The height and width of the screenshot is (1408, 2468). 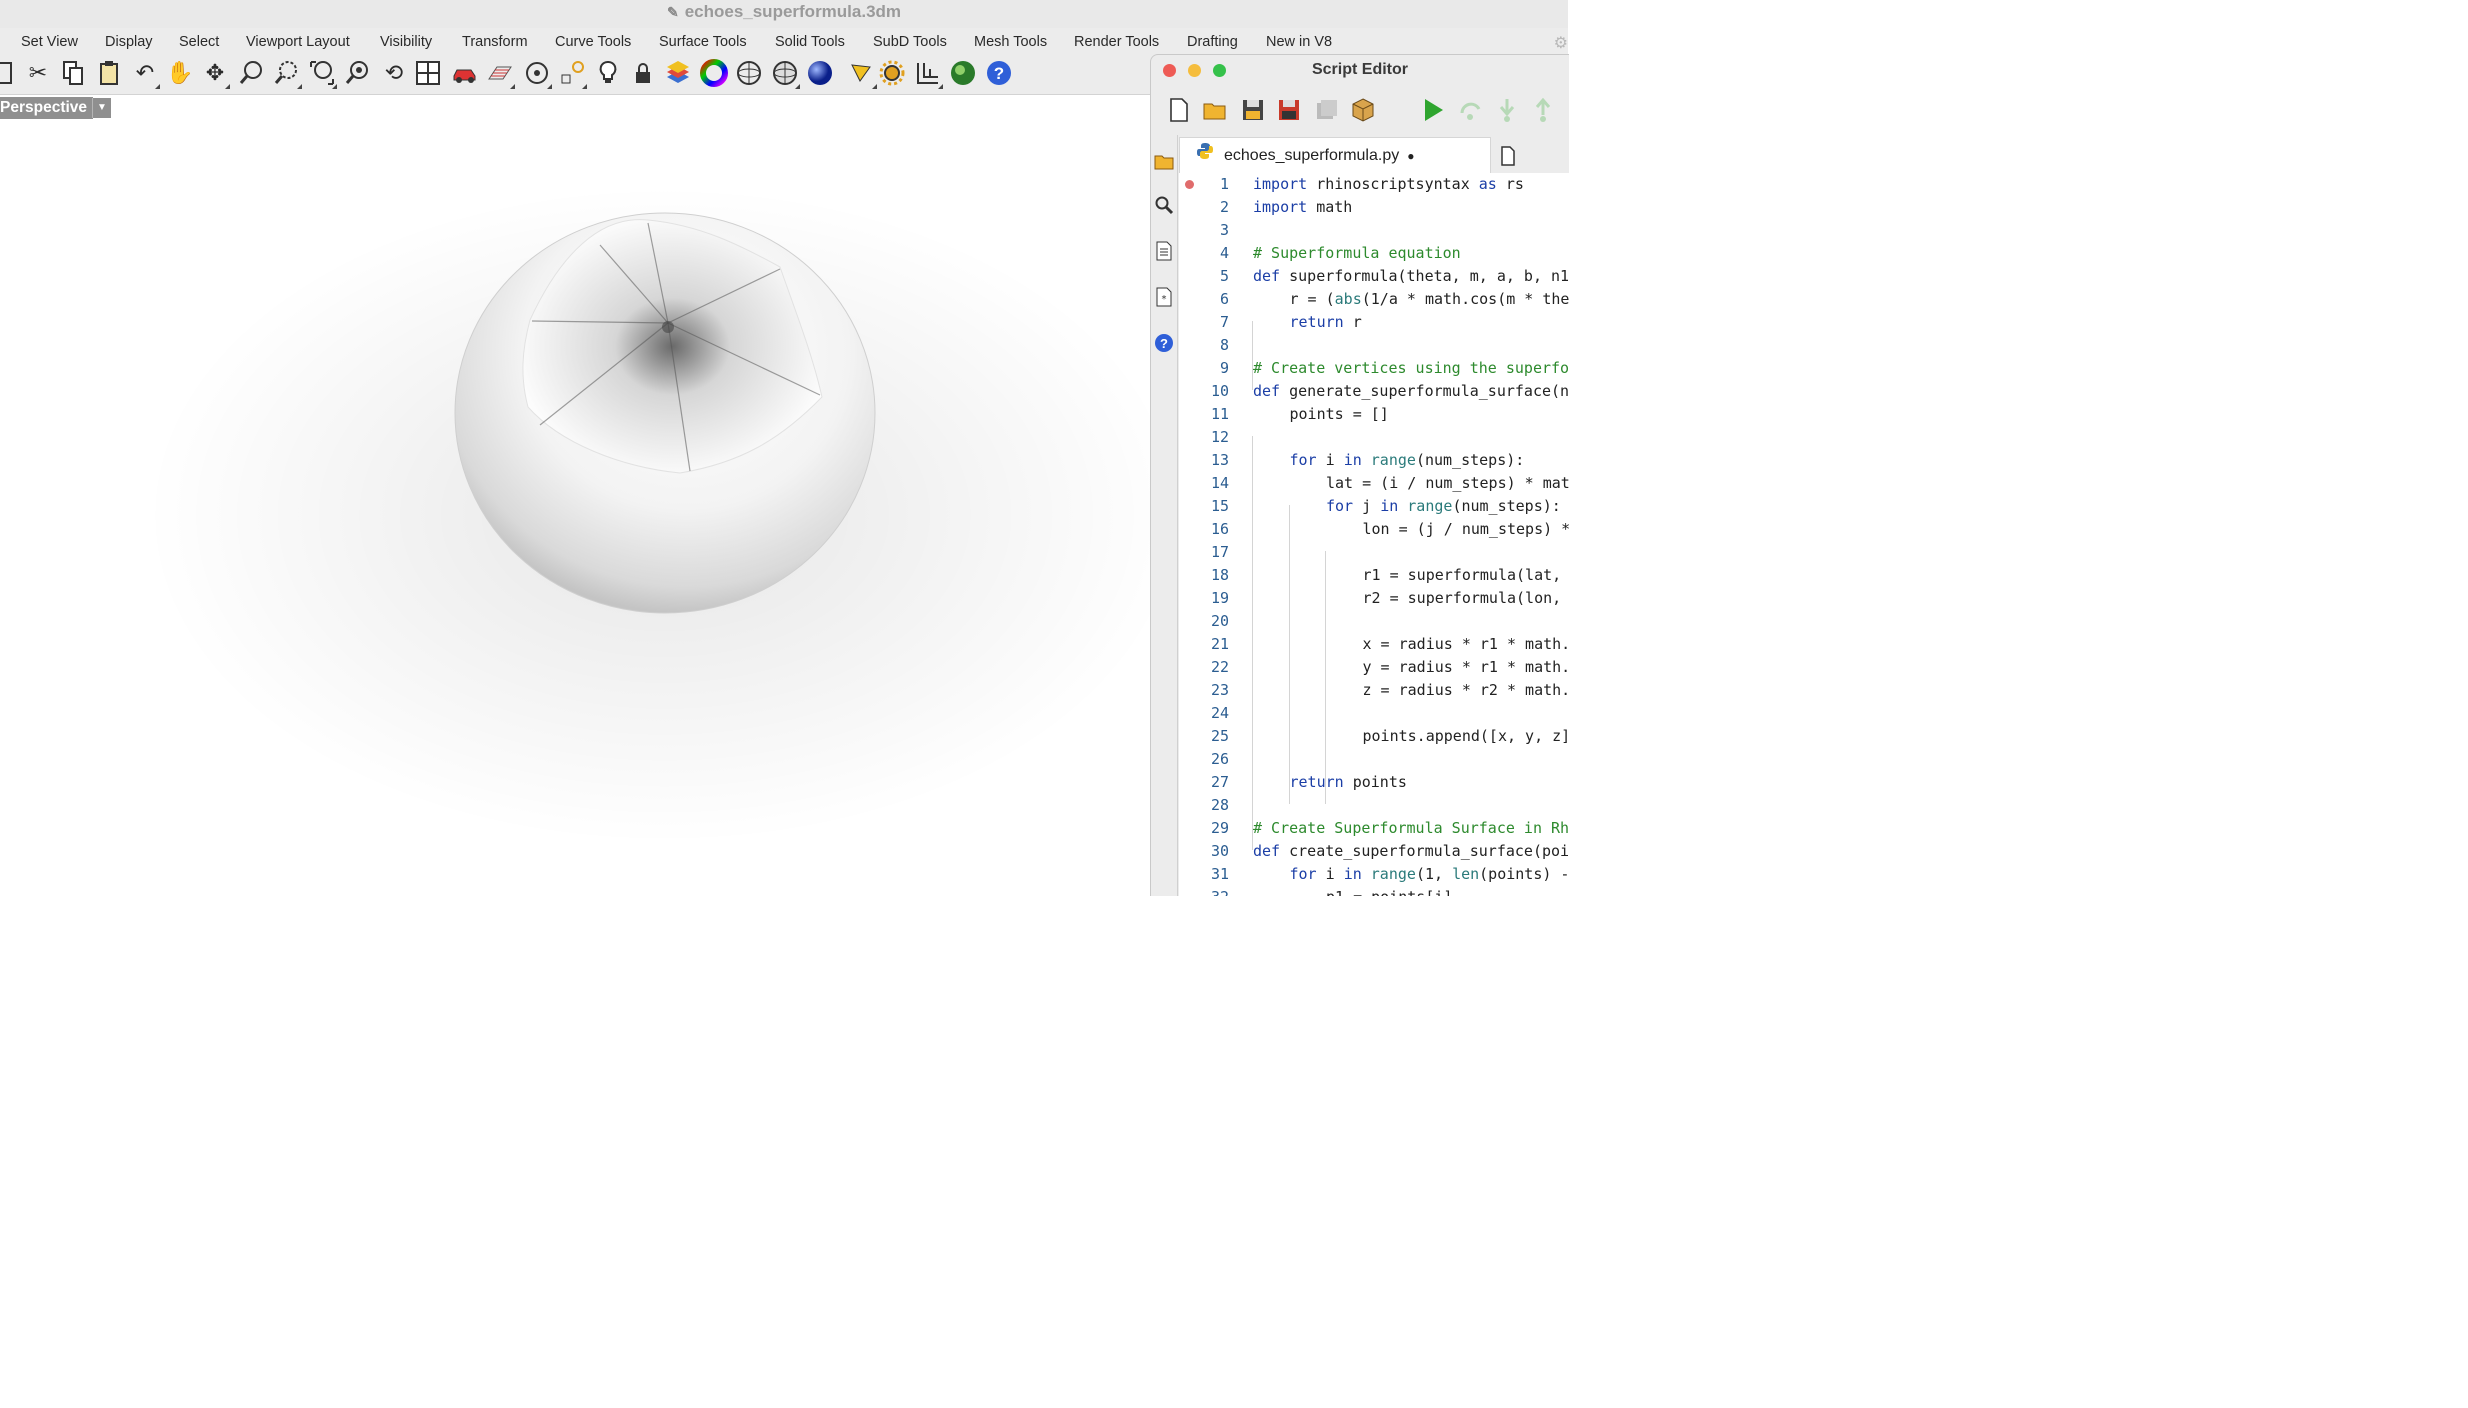 What do you see at coordinates (11, 73) in the screenshot?
I see `copy-properties-icon` at bounding box center [11, 73].